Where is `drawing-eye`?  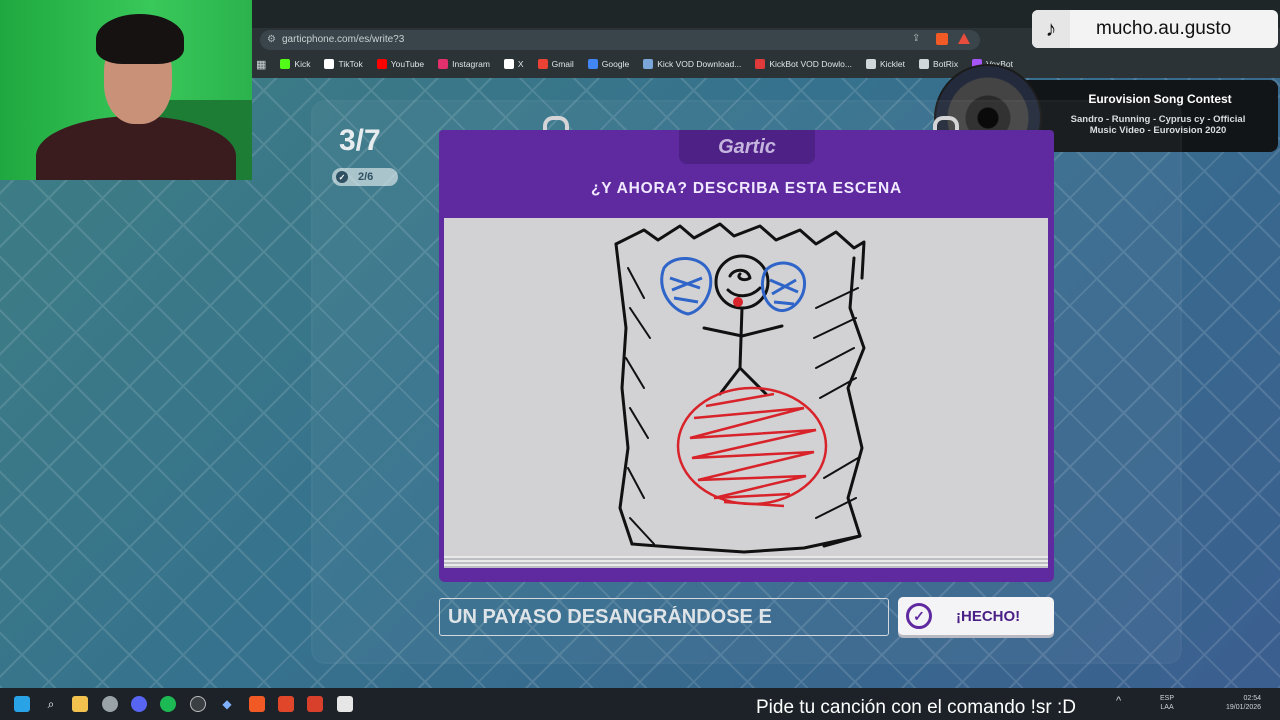
drawing-eye is located at coordinates (740, 275).